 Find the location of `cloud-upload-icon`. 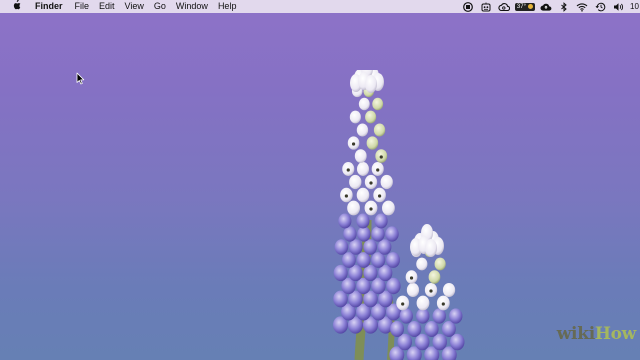

cloud-upload-icon is located at coordinates (546, 6).